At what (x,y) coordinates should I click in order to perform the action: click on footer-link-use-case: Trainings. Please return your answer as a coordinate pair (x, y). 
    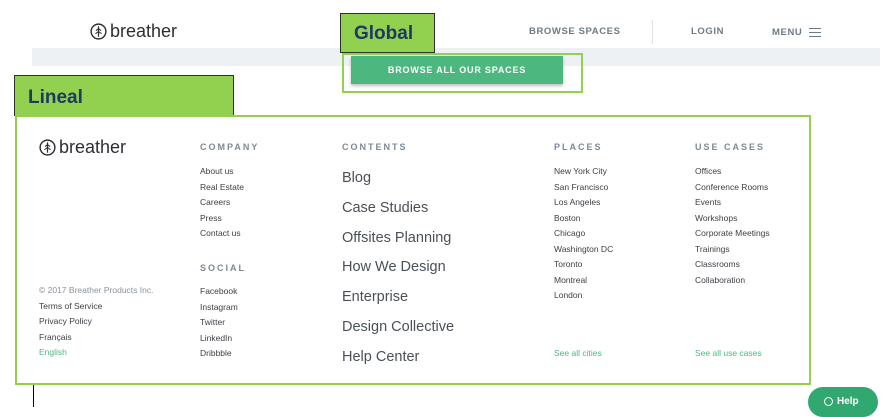
    Looking at the image, I should click on (732, 250).